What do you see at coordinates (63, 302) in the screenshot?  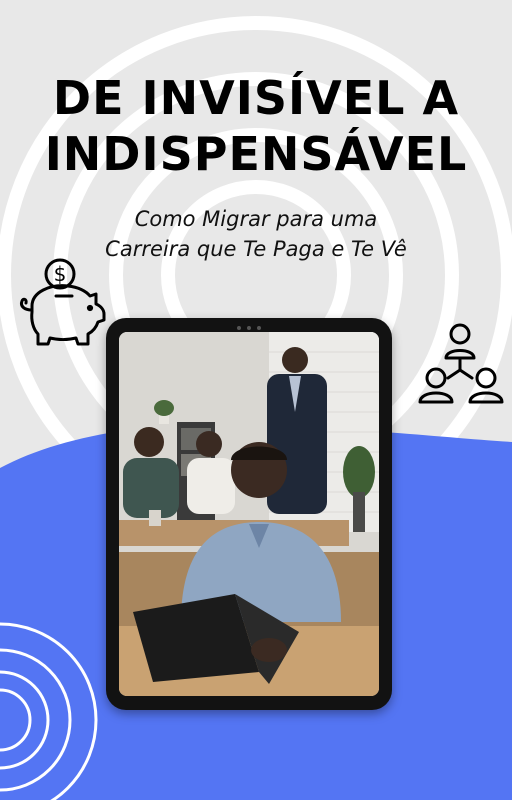 I see `piggy-bank-icon: $` at bounding box center [63, 302].